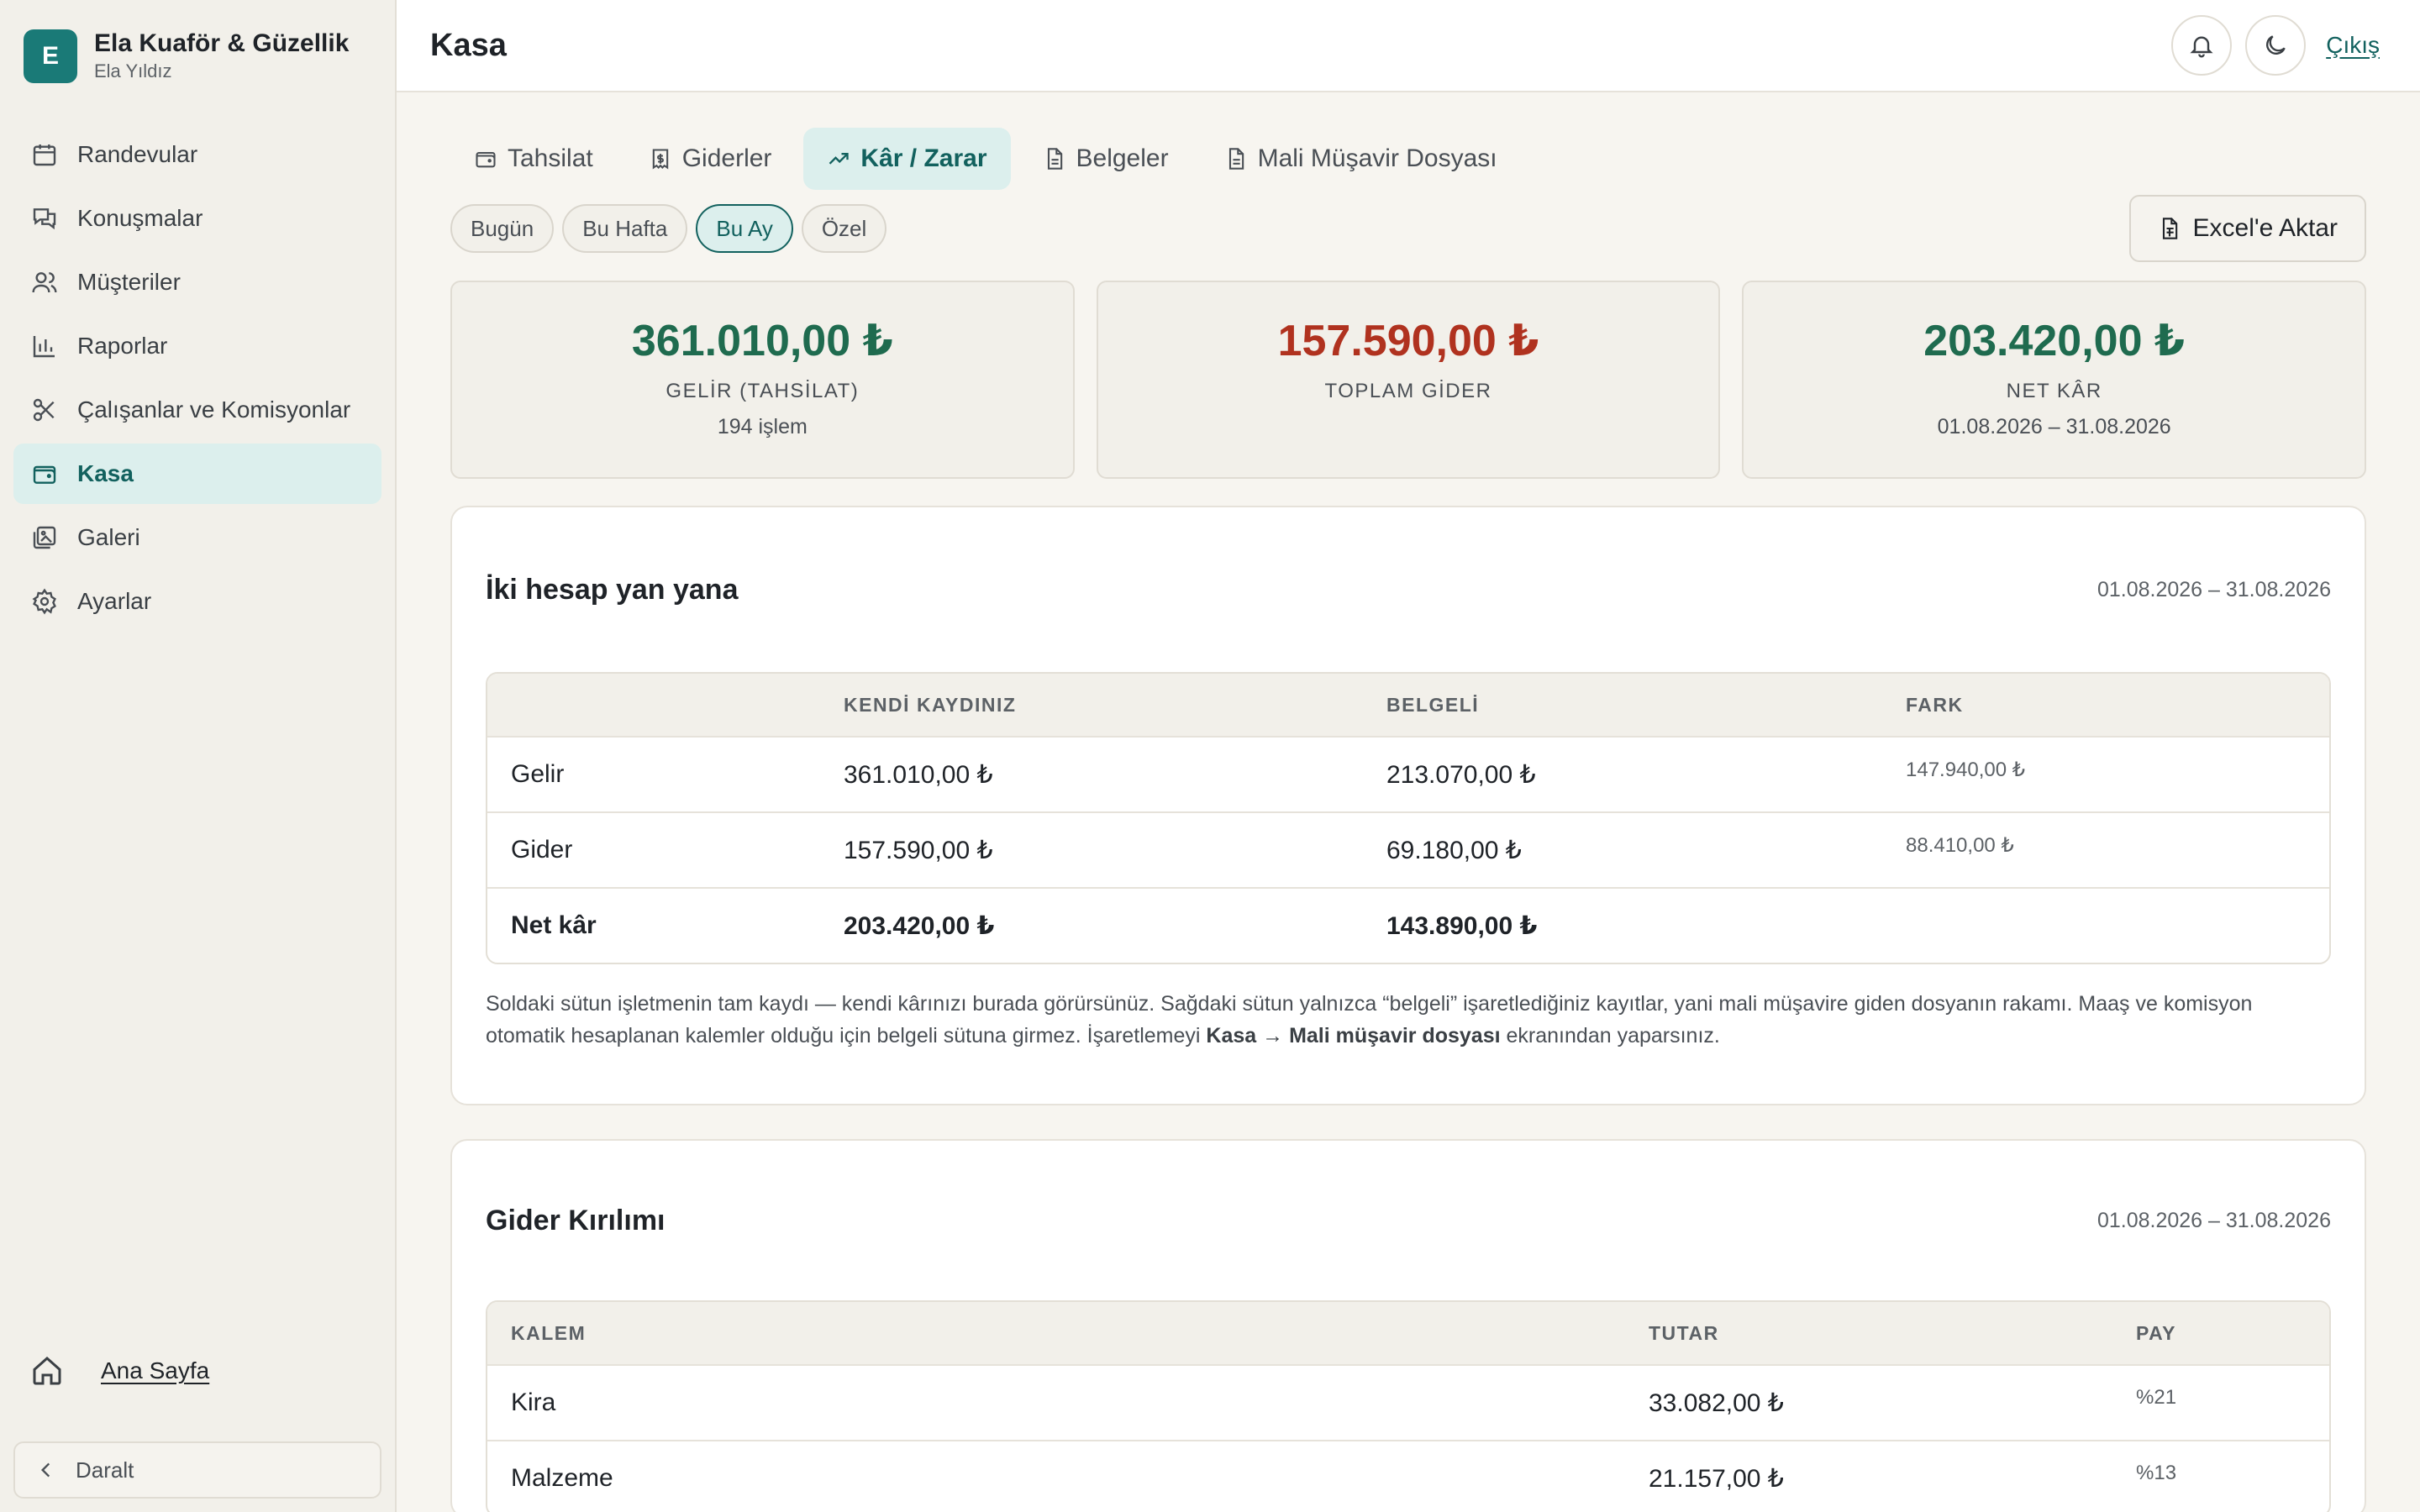 This screenshot has width=2420, height=1512. What do you see at coordinates (653, 705) in the screenshot?
I see `column-header` at bounding box center [653, 705].